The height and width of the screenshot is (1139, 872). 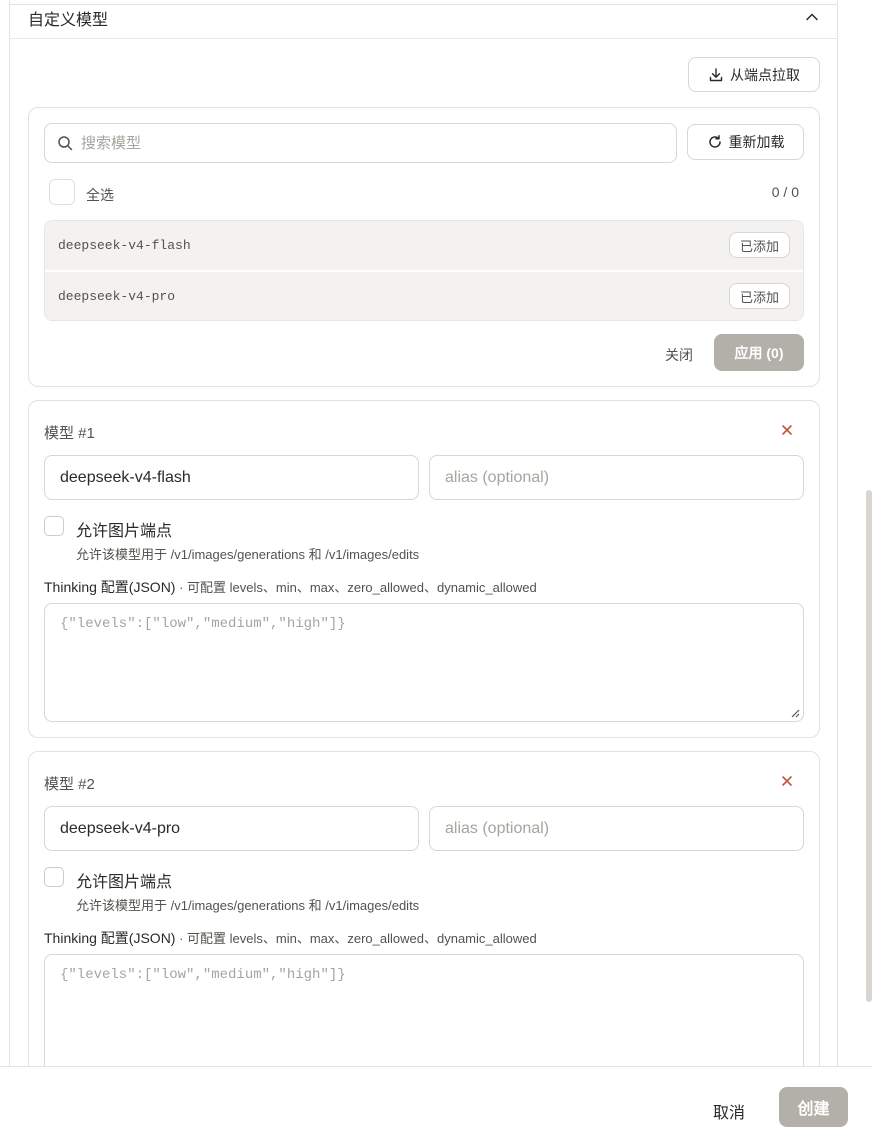 What do you see at coordinates (424, 245) in the screenshot?
I see `list-item: deepseek-v4-flash 已添加` at bounding box center [424, 245].